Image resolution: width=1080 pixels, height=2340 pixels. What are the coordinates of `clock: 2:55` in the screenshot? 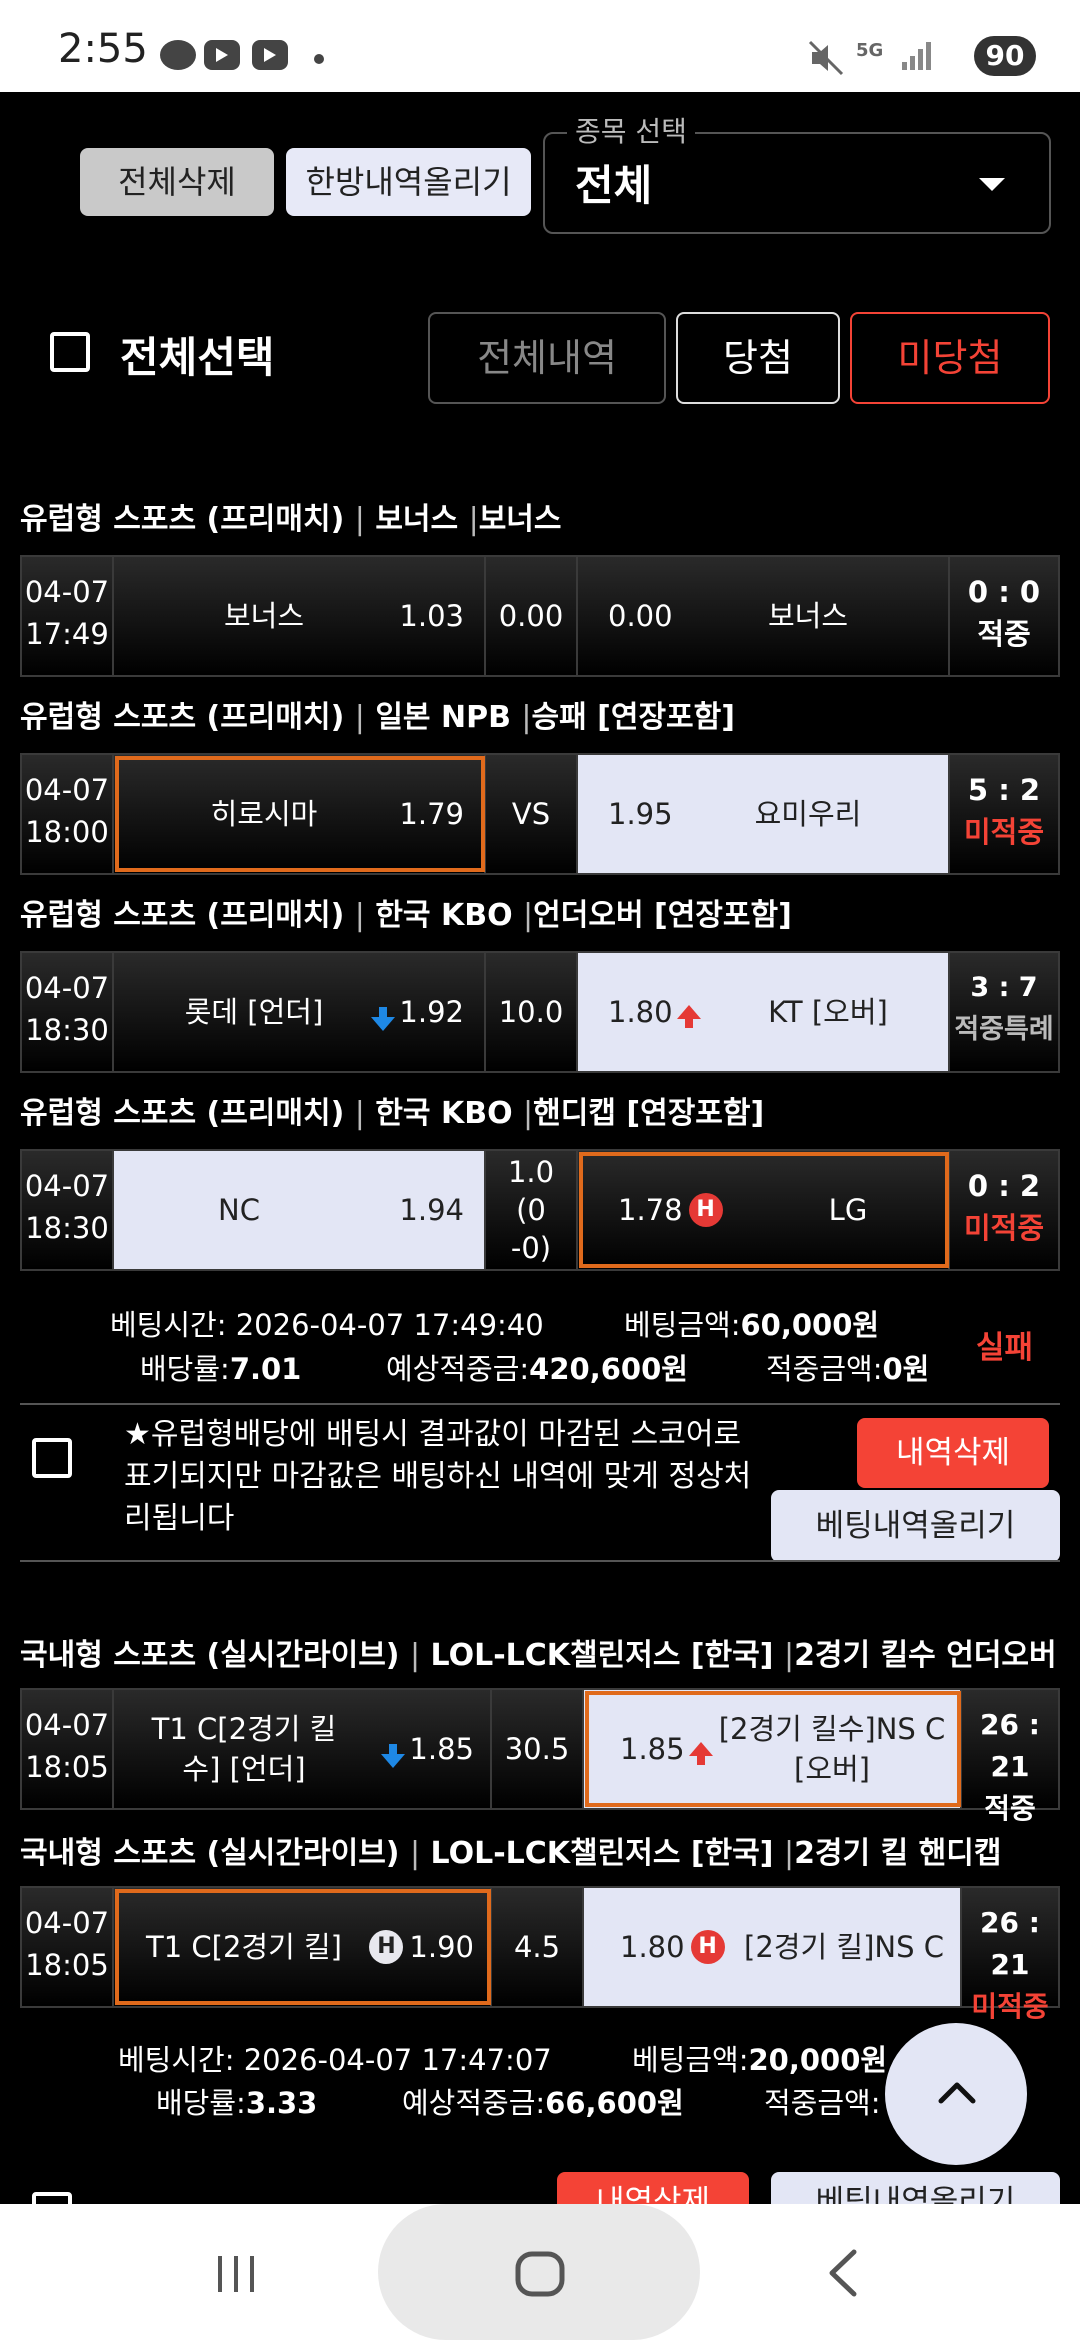 It's located at (103, 49).